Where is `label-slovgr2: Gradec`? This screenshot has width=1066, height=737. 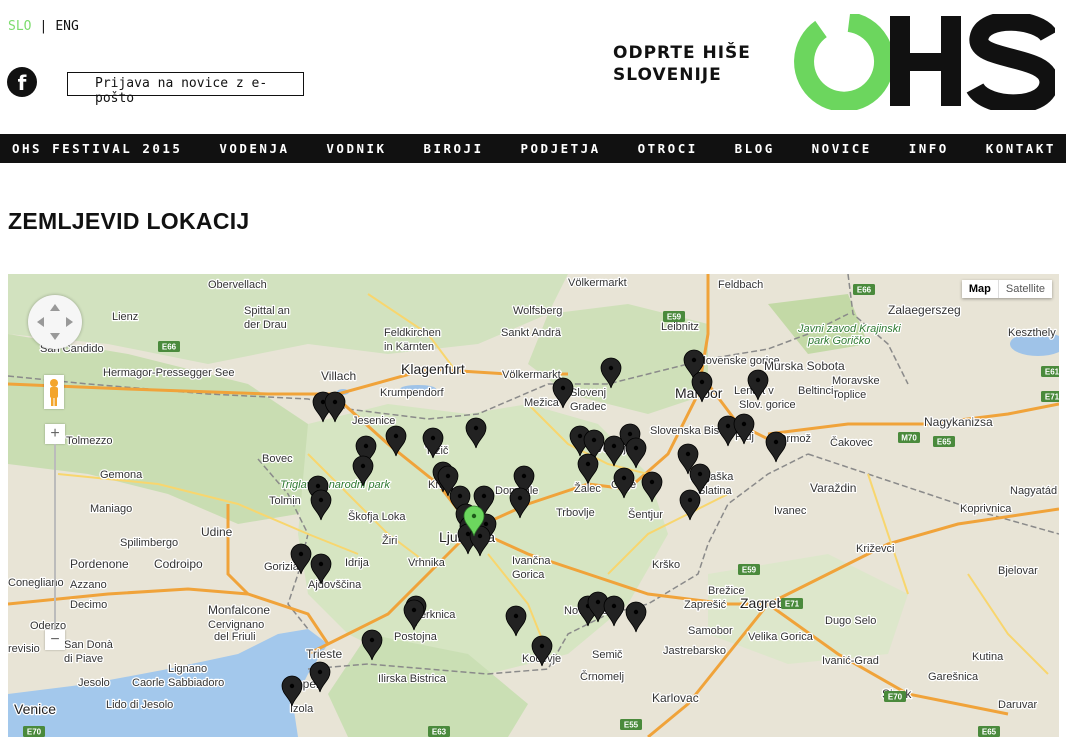
label-slovgr2: Gradec is located at coordinates (588, 407).